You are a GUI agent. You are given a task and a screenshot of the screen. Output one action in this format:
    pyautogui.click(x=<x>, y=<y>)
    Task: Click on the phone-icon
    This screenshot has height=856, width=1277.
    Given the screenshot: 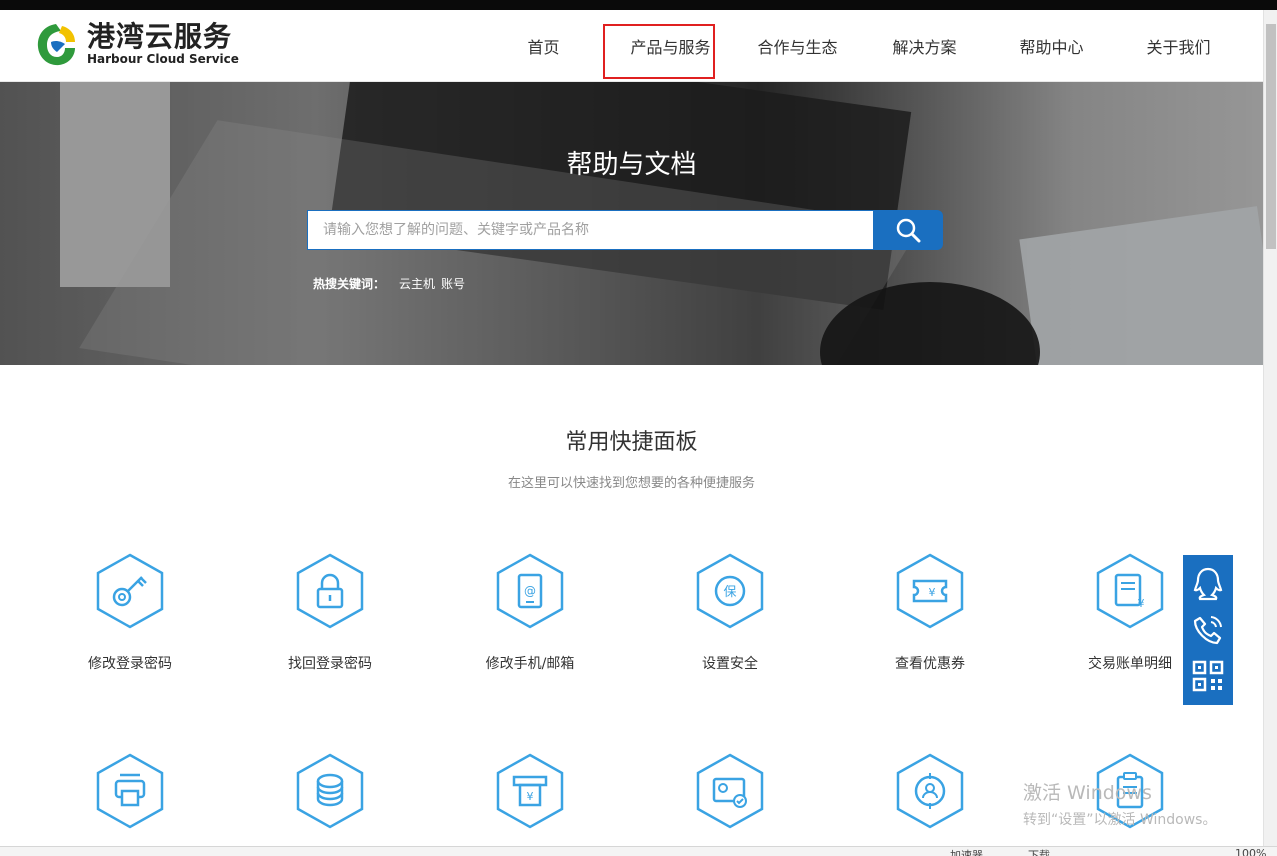 What is the action you would take?
    pyautogui.click(x=1207, y=630)
    